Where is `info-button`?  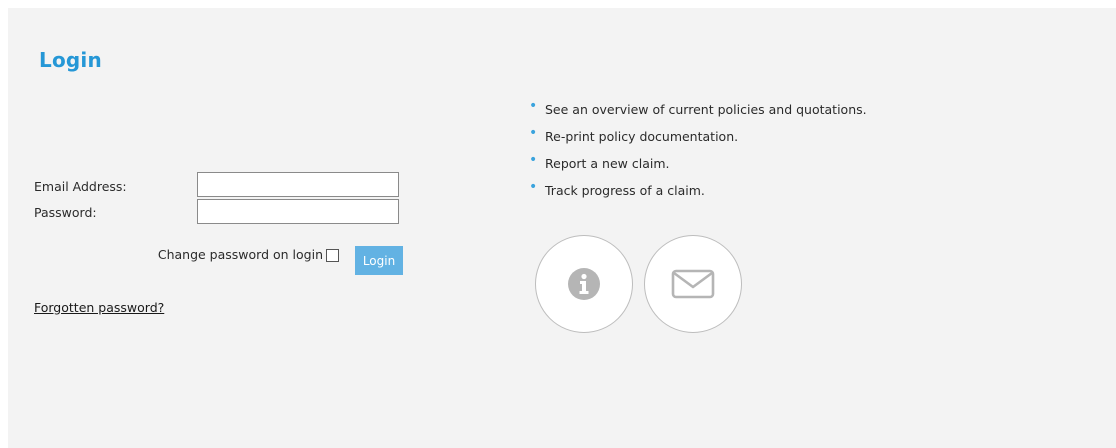 info-button is located at coordinates (584, 284).